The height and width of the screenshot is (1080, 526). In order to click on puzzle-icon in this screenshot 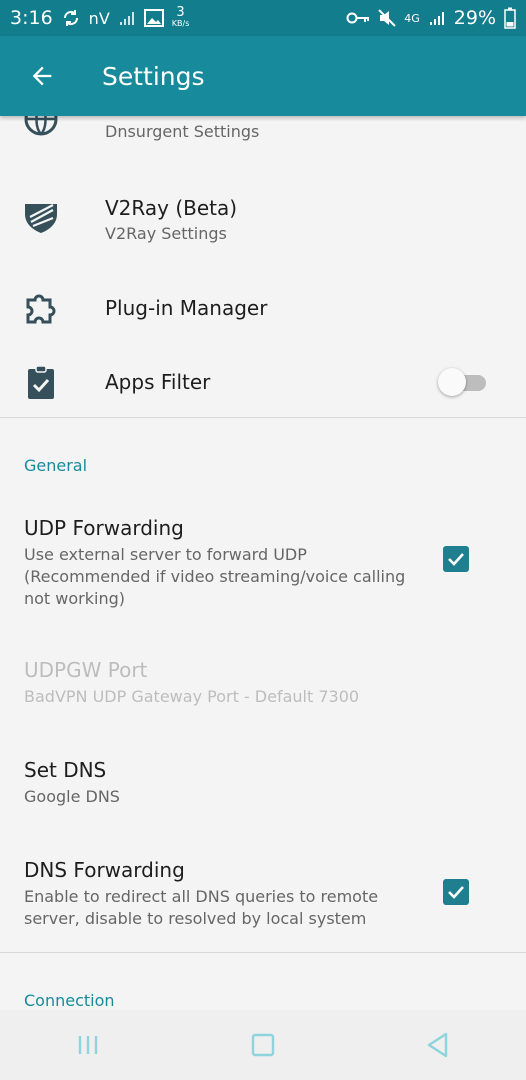, I will do `click(41, 309)`.